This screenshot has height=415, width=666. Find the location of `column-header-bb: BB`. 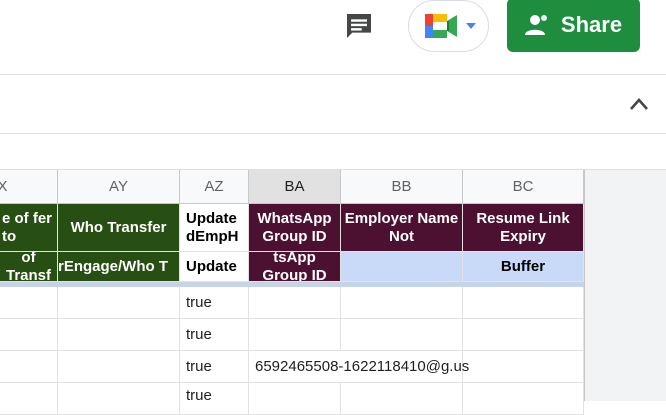

column-header-bb: BB is located at coordinates (402, 187).